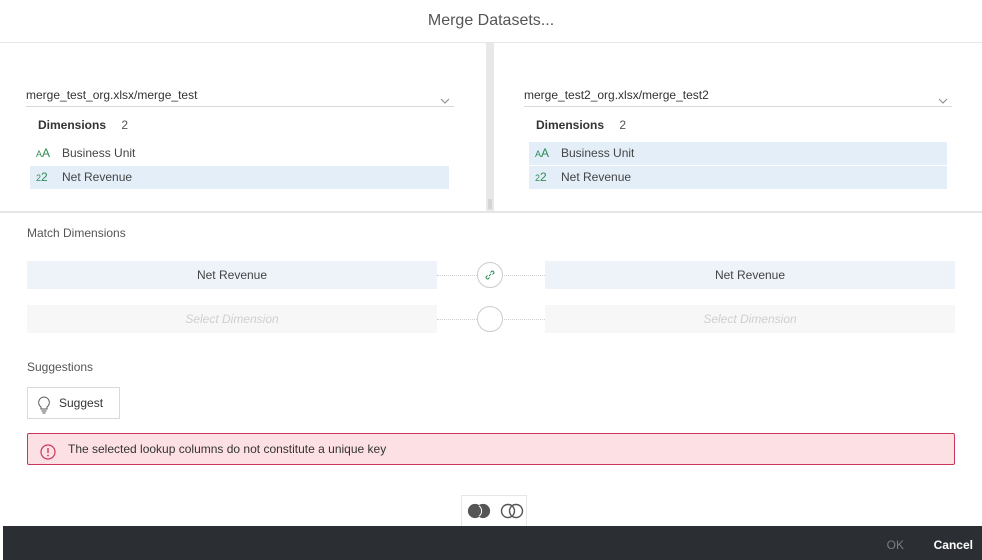 Image resolution: width=982 pixels, height=560 pixels. I want to click on right-dimension-item-business-unit: AA Business Unit, so click(738, 153).